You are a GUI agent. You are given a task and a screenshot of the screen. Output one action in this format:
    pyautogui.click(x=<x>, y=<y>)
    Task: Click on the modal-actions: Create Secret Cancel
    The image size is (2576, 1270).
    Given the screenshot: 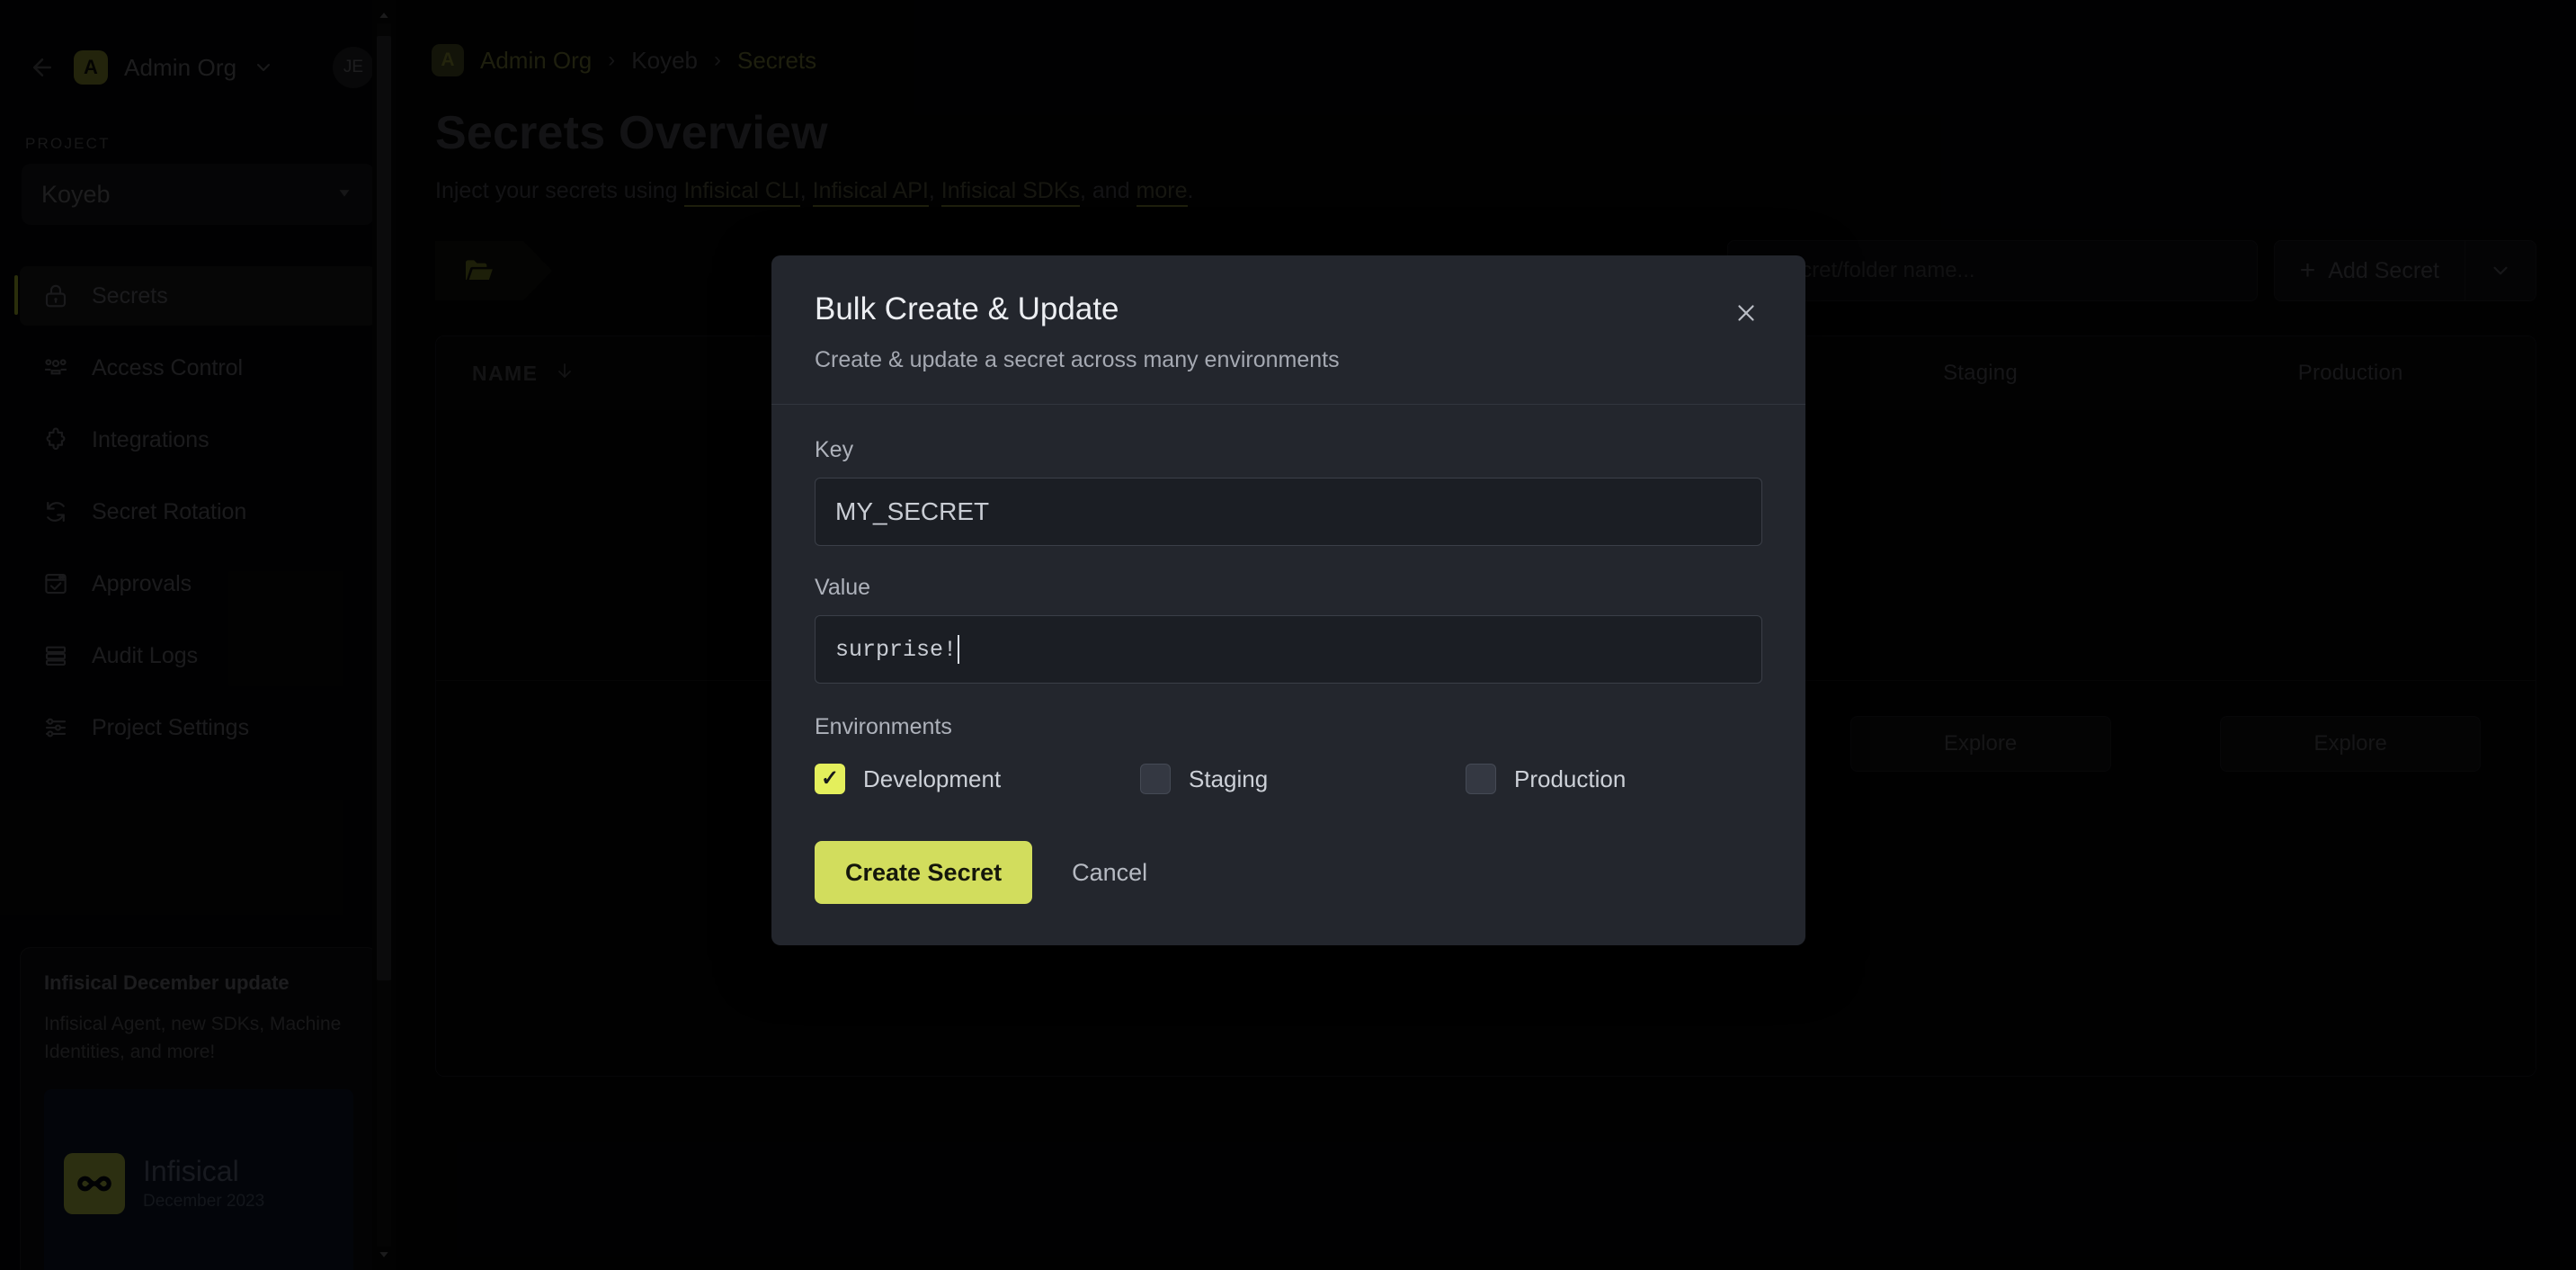 What is the action you would take?
    pyautogui.click(x=1288, y=872)
    